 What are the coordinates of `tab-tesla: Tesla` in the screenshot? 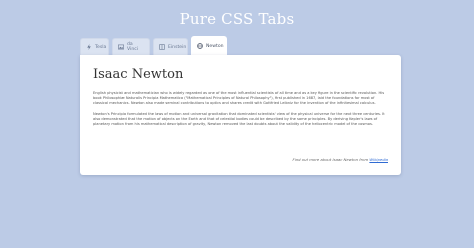 It's located at (94, 46).